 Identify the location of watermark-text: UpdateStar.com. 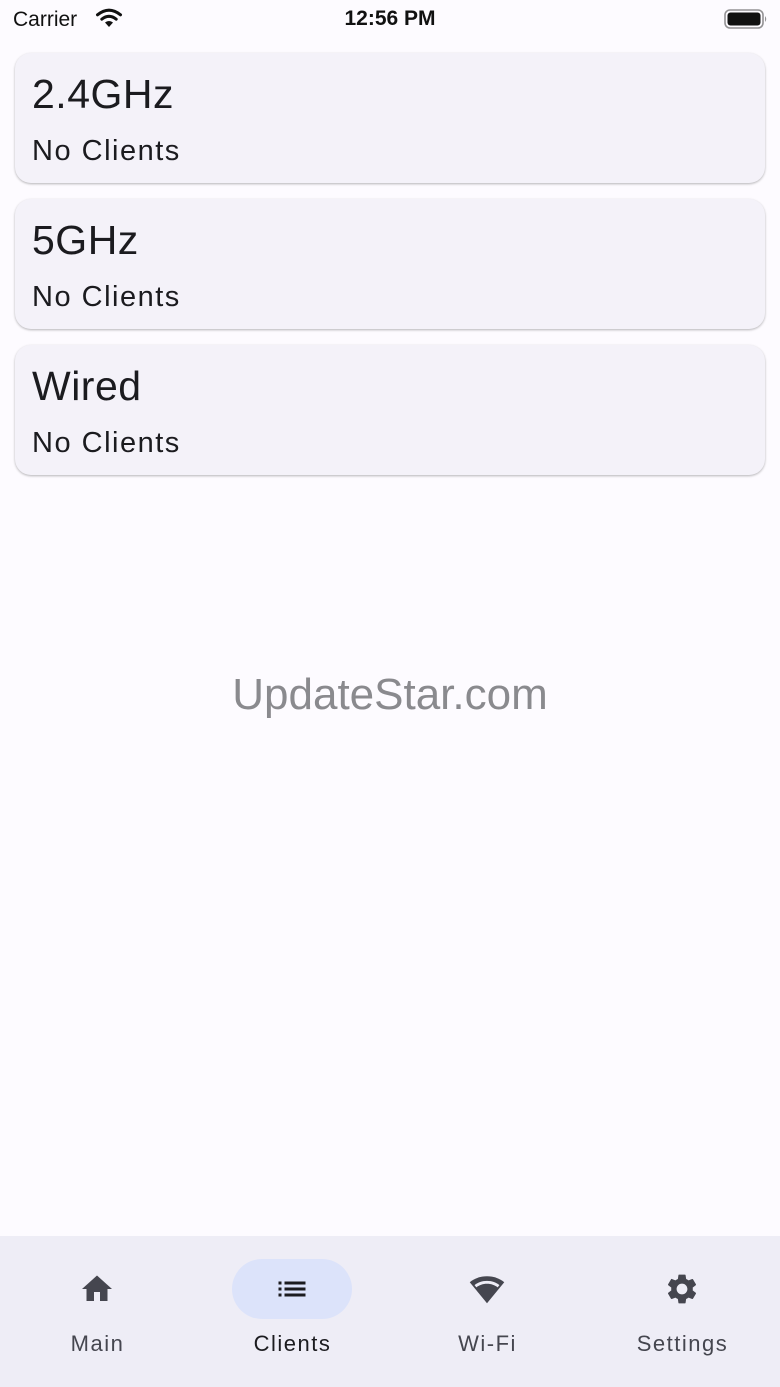
(390, 694).